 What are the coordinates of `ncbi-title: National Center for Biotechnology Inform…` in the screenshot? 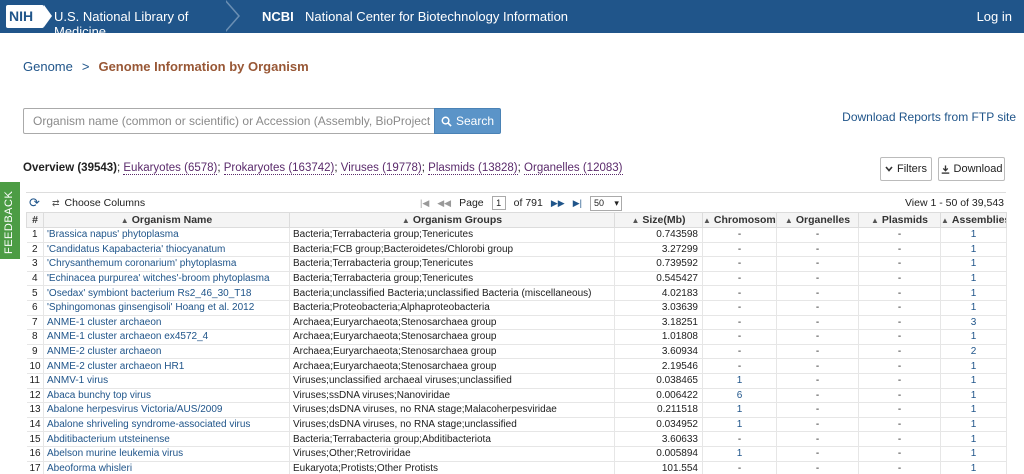 It's located at (436, 16).